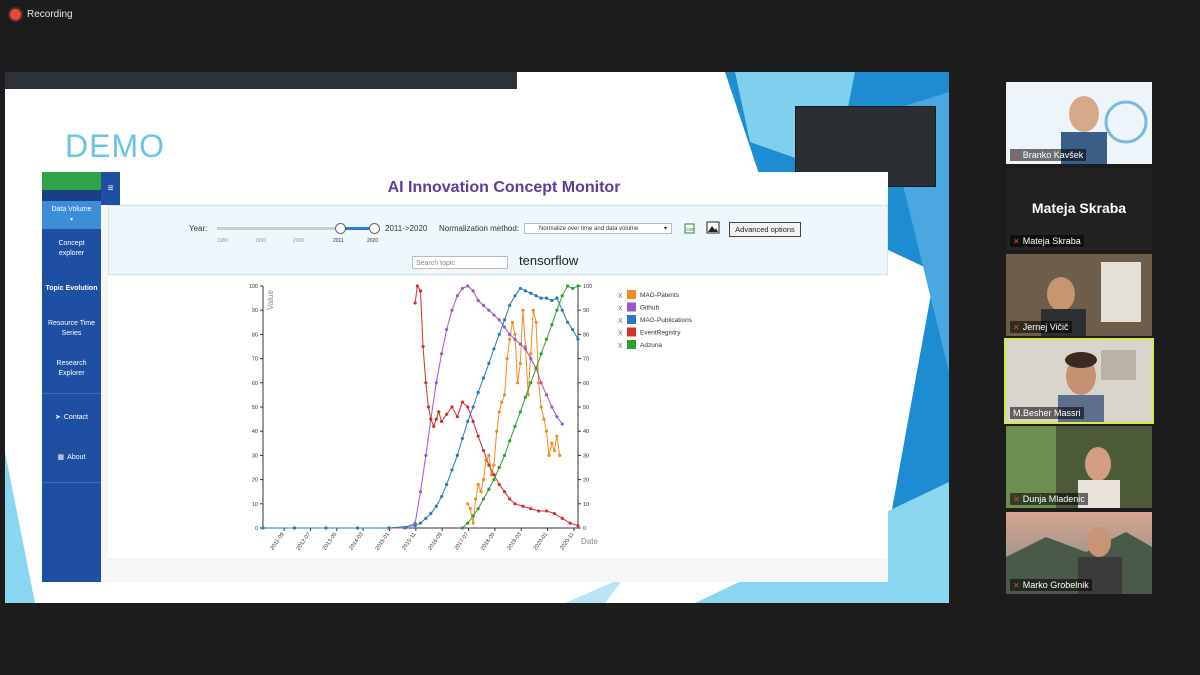 The image size is (1200, 675). Describe the element at coordinates (488, 542) in the screenshot. I see `x-tick-label: 2018-05` at that location.